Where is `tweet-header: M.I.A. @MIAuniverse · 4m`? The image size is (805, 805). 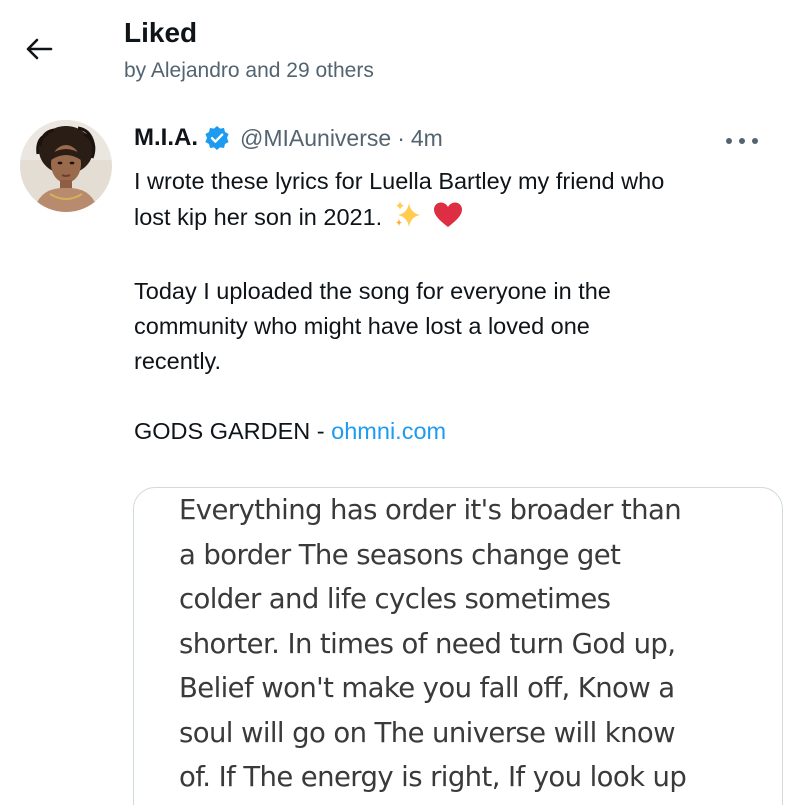
tweet-header: M.I.A. @MIAuniverse · 4m is located at coordinates (288, 138).